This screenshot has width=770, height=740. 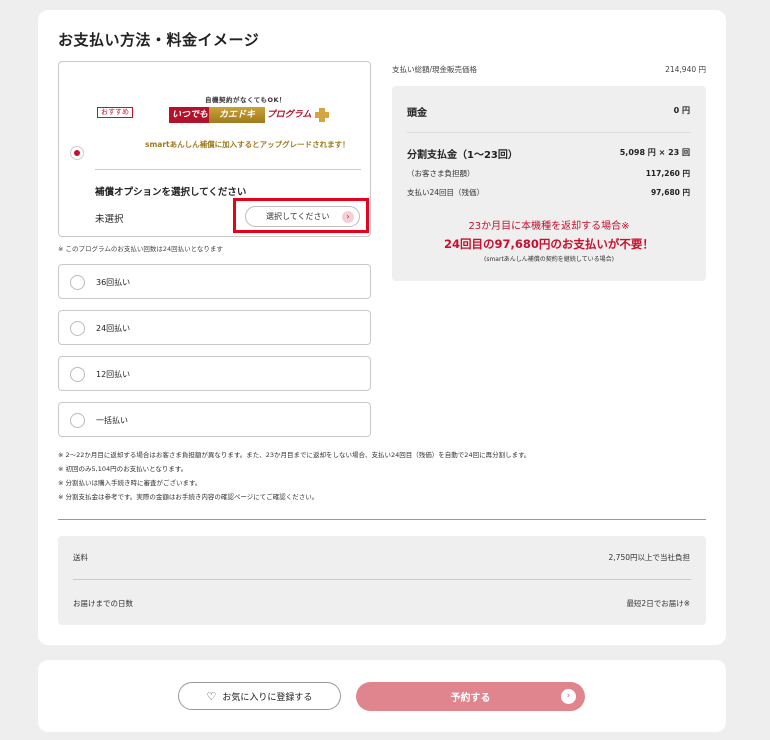 What do you see at coordinates (113, 282) in the screenshot?
I see `payment-option-label: 36回払い` at bounding box center [113, 282].